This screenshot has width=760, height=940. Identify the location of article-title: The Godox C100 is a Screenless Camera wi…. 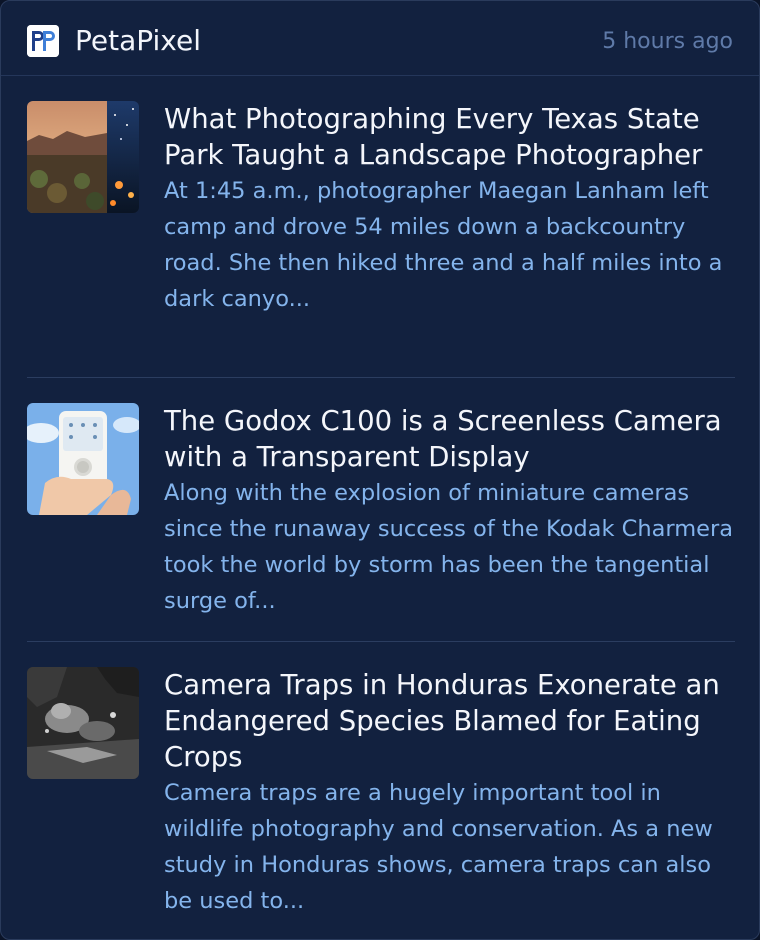
(449, 439).